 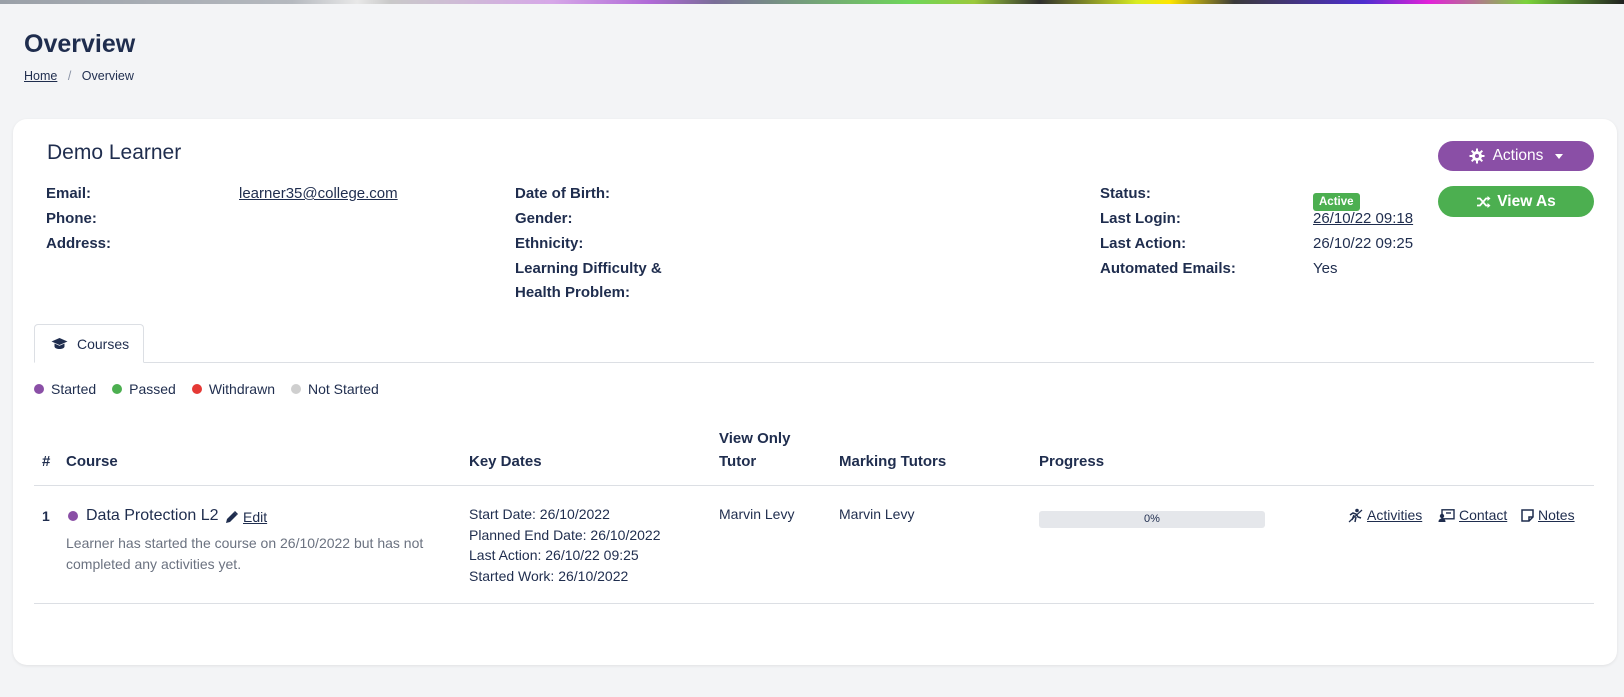 I want to click on activities-link: Activities, so click(x=1385, y=515).